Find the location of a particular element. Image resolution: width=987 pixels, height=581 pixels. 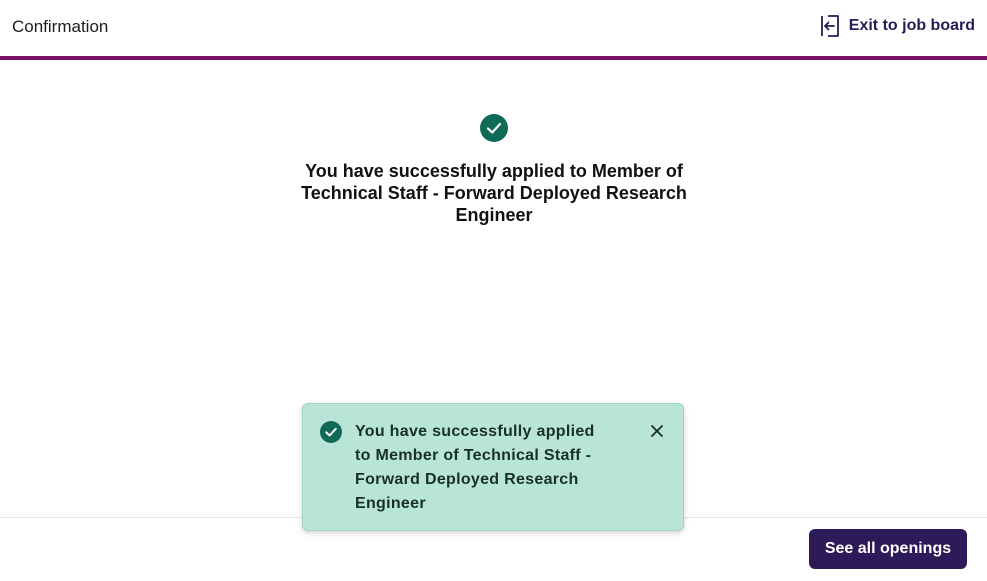

header-divider is located at coordinates (493, 58).